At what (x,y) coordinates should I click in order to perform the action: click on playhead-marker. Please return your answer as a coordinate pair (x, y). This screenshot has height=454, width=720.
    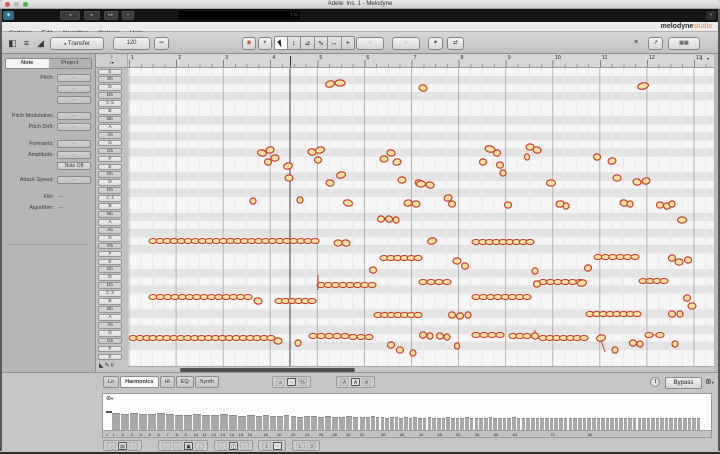
    Looking at the image, I should click on (290, 61).